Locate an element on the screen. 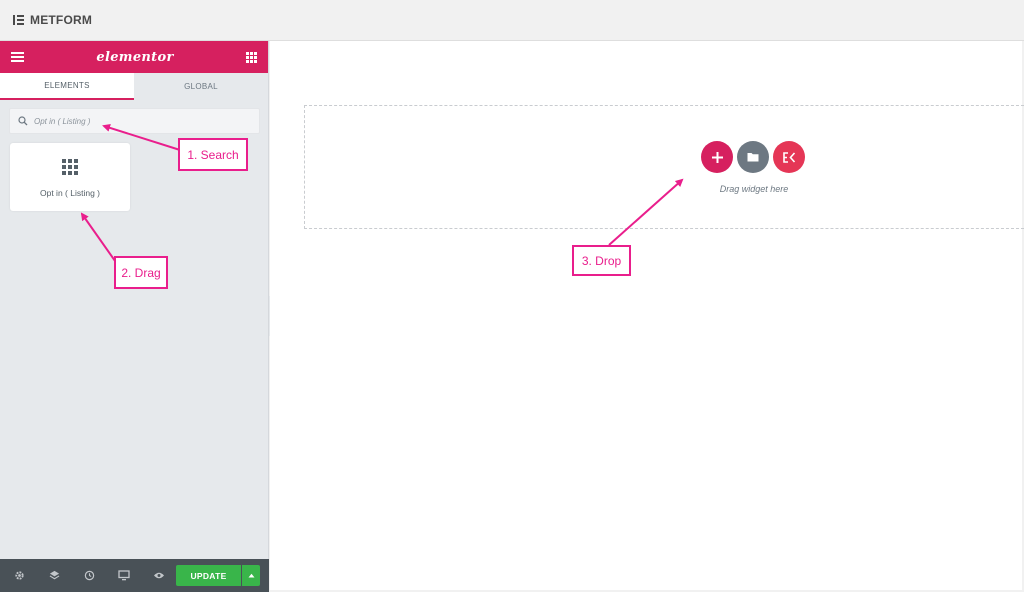 This screenshot has width=1024, height=592. top-bar: METFORM is located at coordinates (512, 20).